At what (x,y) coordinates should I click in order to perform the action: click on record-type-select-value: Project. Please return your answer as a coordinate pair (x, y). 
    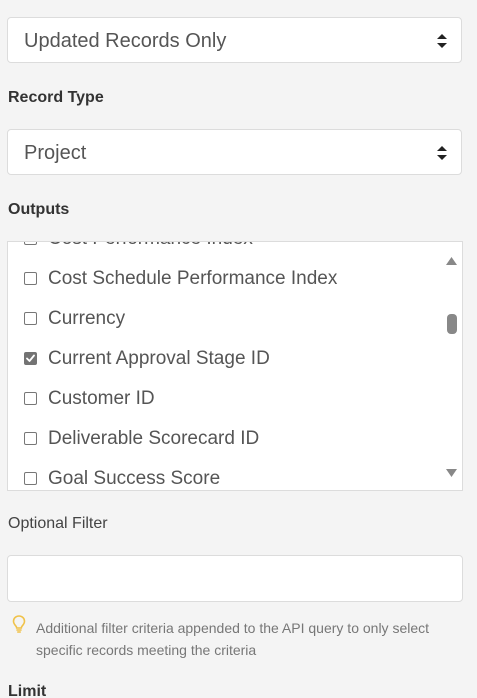
    Looking at the image, I should click on (55, 153).